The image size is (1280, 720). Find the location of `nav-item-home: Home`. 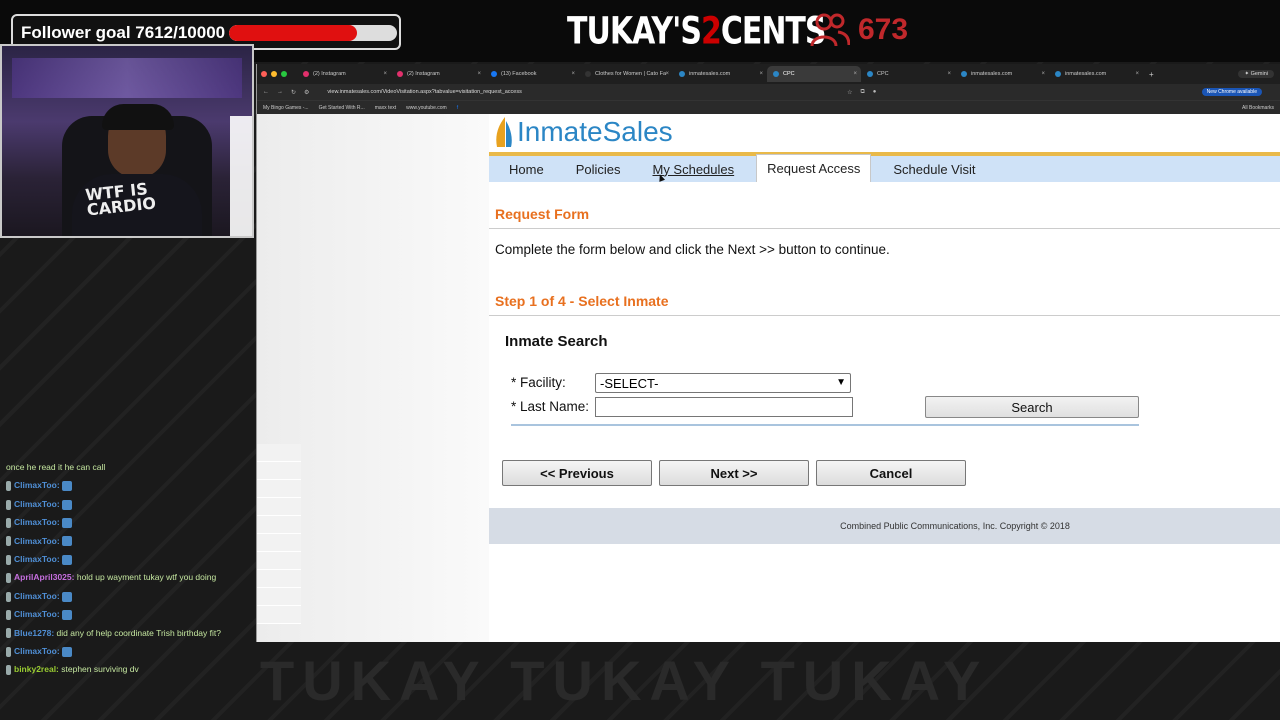

nav-item-home: Home is located at coordinates (526, 169).